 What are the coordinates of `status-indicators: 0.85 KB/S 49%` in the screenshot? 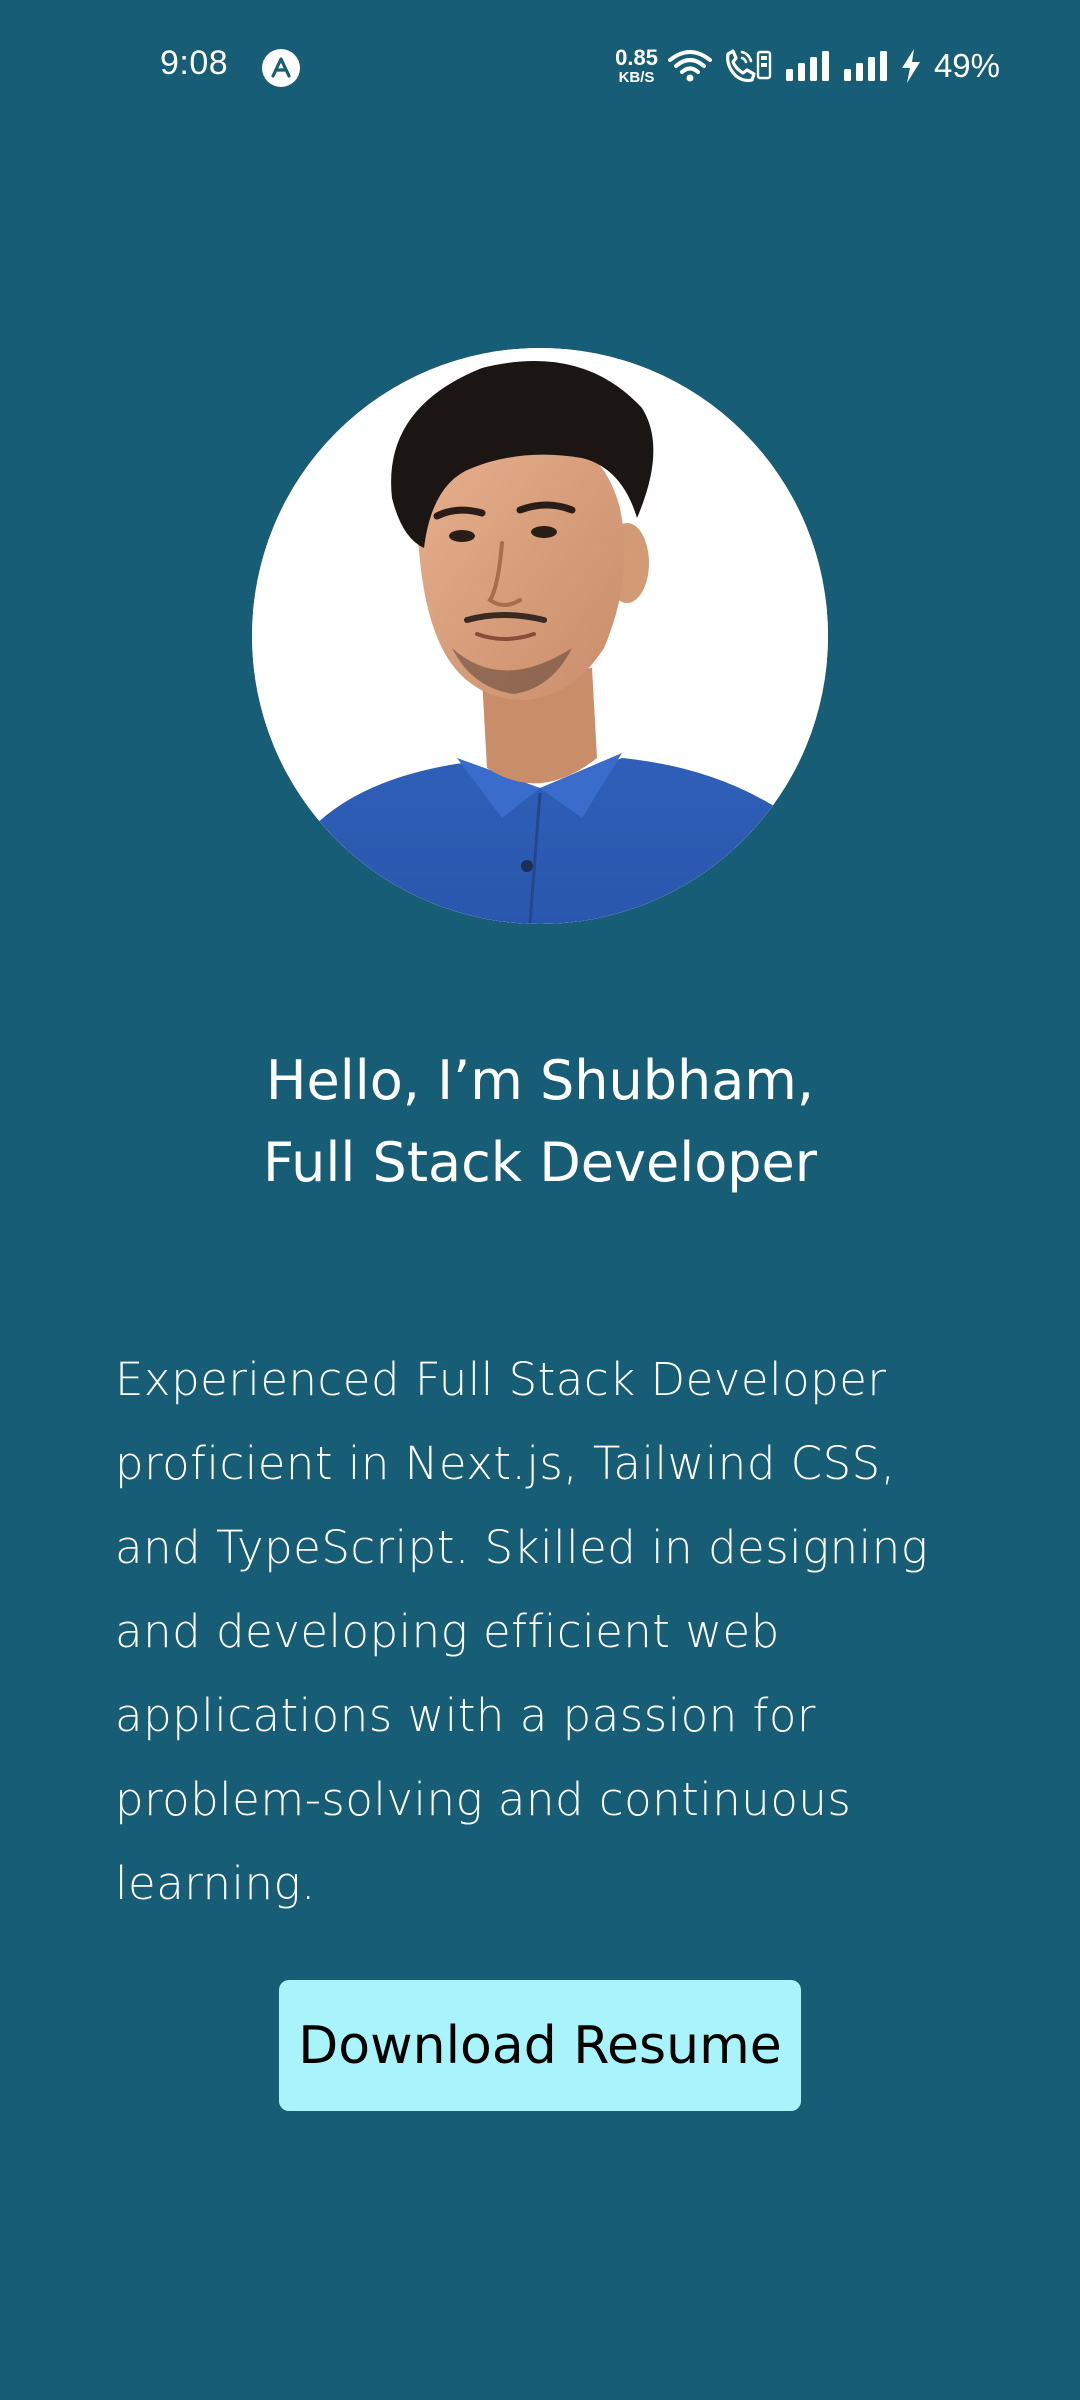 It's located at (807, 66).